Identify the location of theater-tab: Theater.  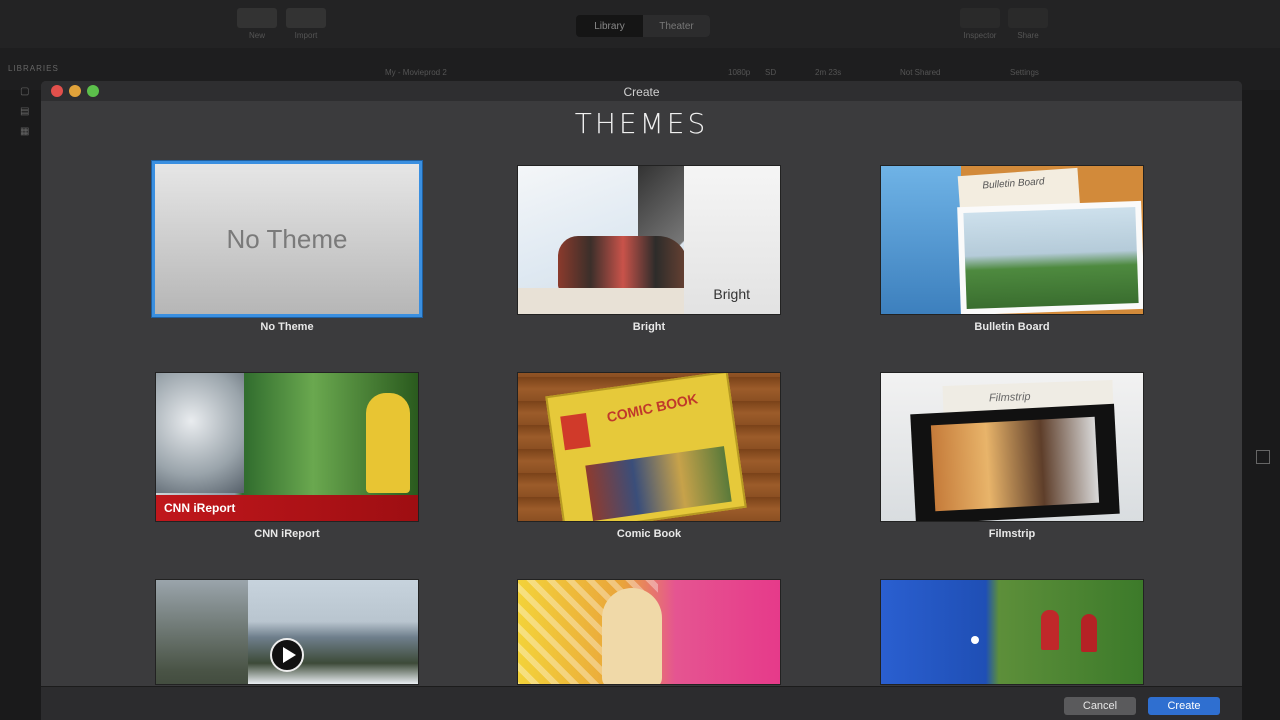
(676, 26).